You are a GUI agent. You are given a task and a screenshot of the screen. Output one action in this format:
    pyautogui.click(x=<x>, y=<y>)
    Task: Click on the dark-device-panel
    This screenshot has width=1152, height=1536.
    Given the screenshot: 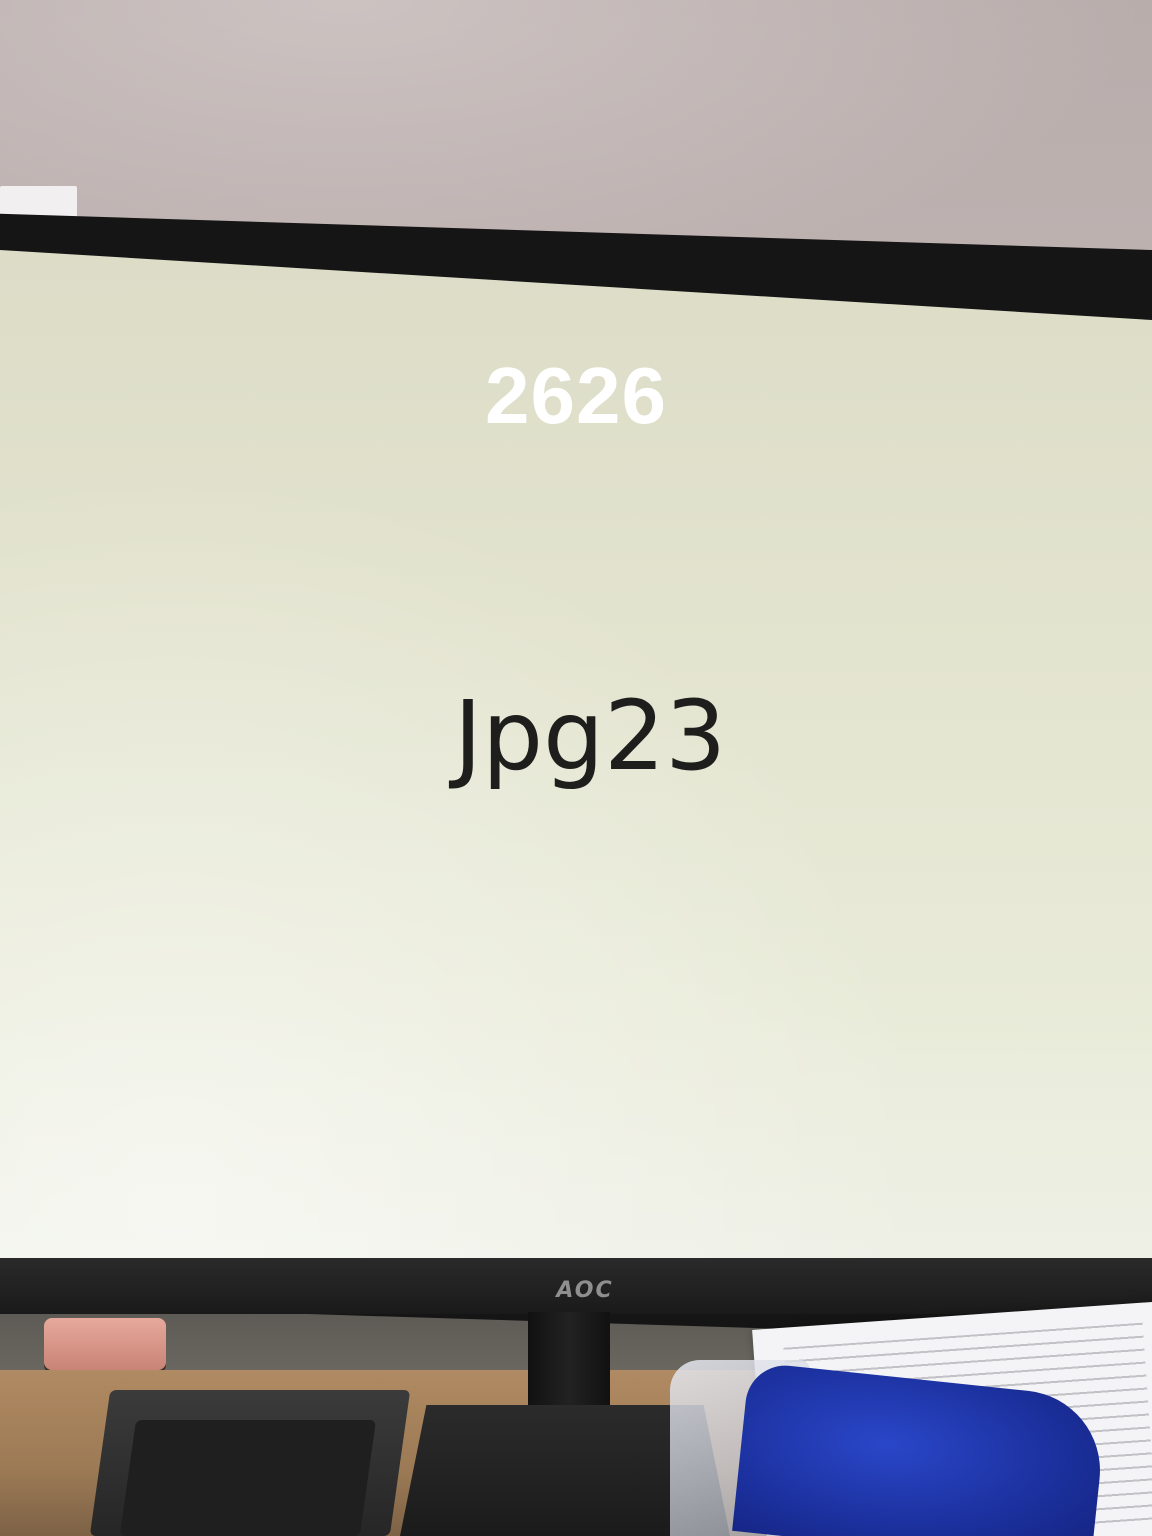 What is the action you would take?
    pyautogui.click(x=248, y=1478)
    